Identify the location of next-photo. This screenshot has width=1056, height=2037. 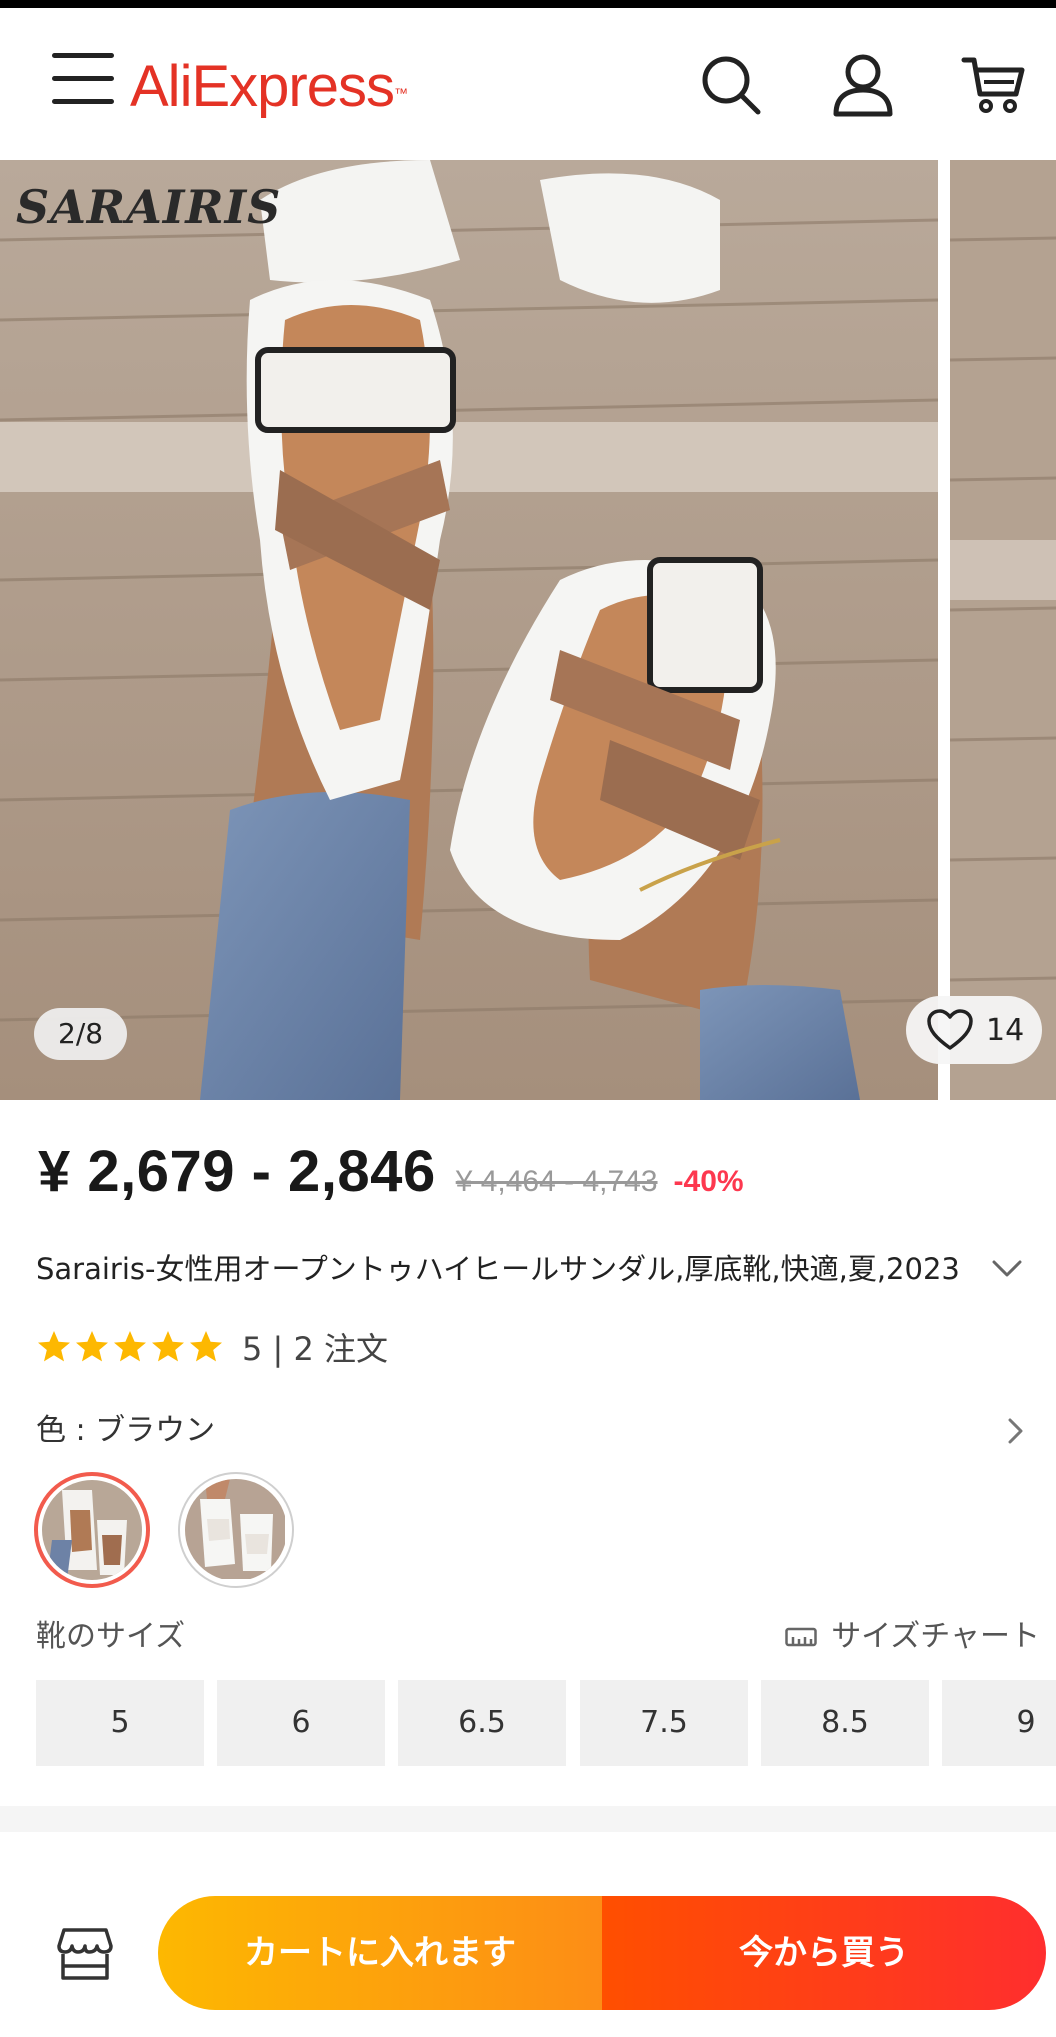
(1003, 630).